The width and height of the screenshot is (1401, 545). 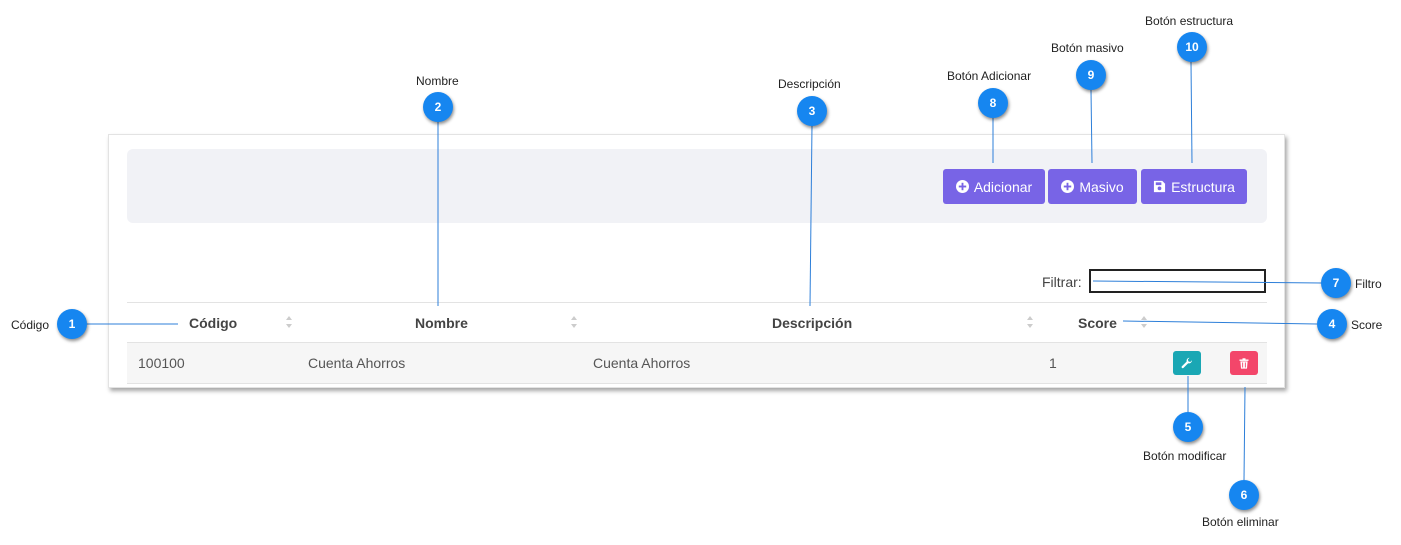 What do you see at coordinates (812, 111) in the screenshot?
I see `callout-badge-3: 3` at bounding box center [812, 111].